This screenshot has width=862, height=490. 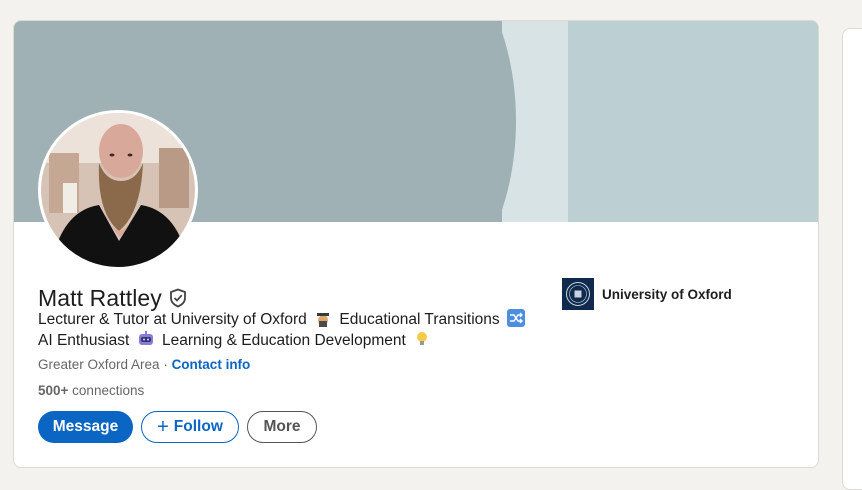 What do you see at coordinates (84, 340) in the screenshot?
I see `headline-text: AI Enthusiast` at bounding box center [84, 340].